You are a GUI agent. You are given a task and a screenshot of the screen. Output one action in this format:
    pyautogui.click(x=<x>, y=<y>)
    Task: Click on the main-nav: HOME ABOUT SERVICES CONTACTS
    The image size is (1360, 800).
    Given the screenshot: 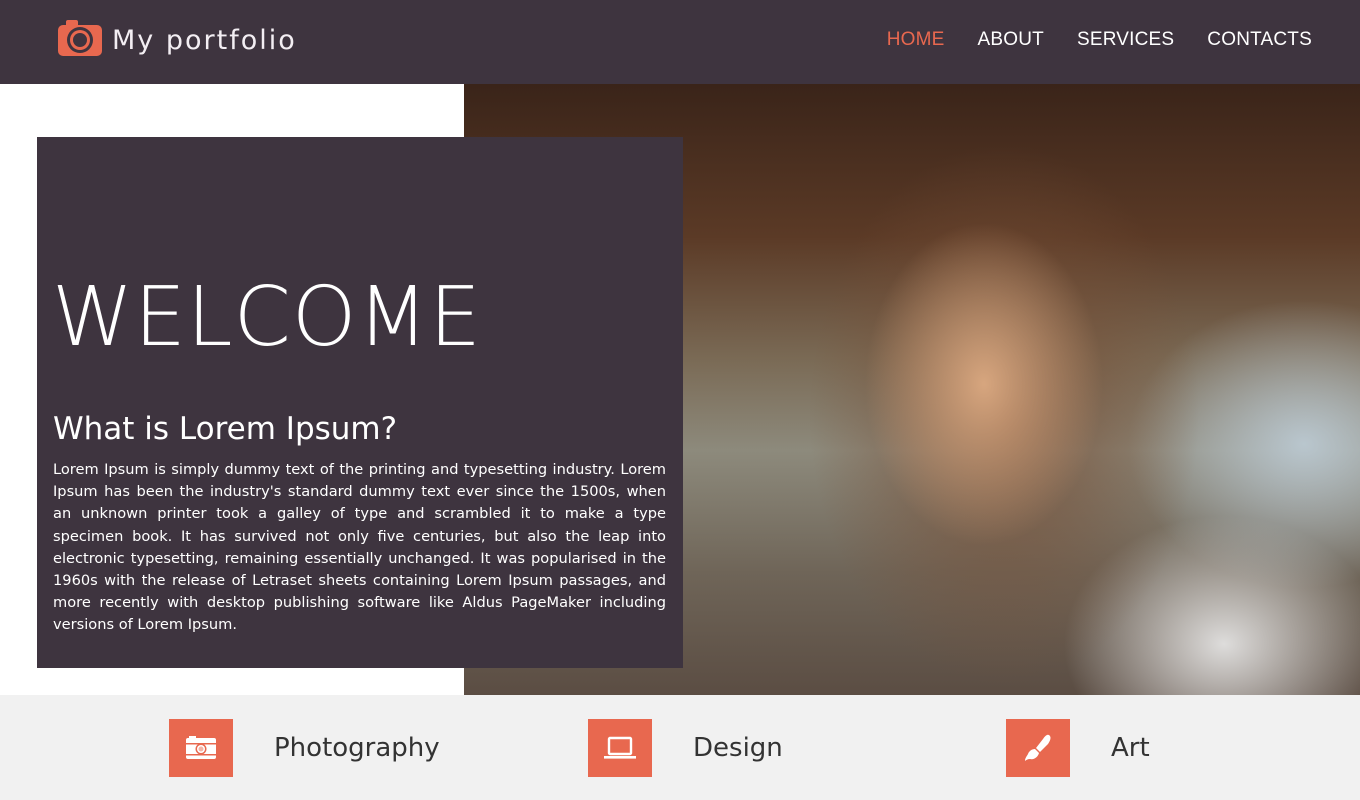 What is the action you would take?
    pyautogui.click(x=1099, y=40)
    